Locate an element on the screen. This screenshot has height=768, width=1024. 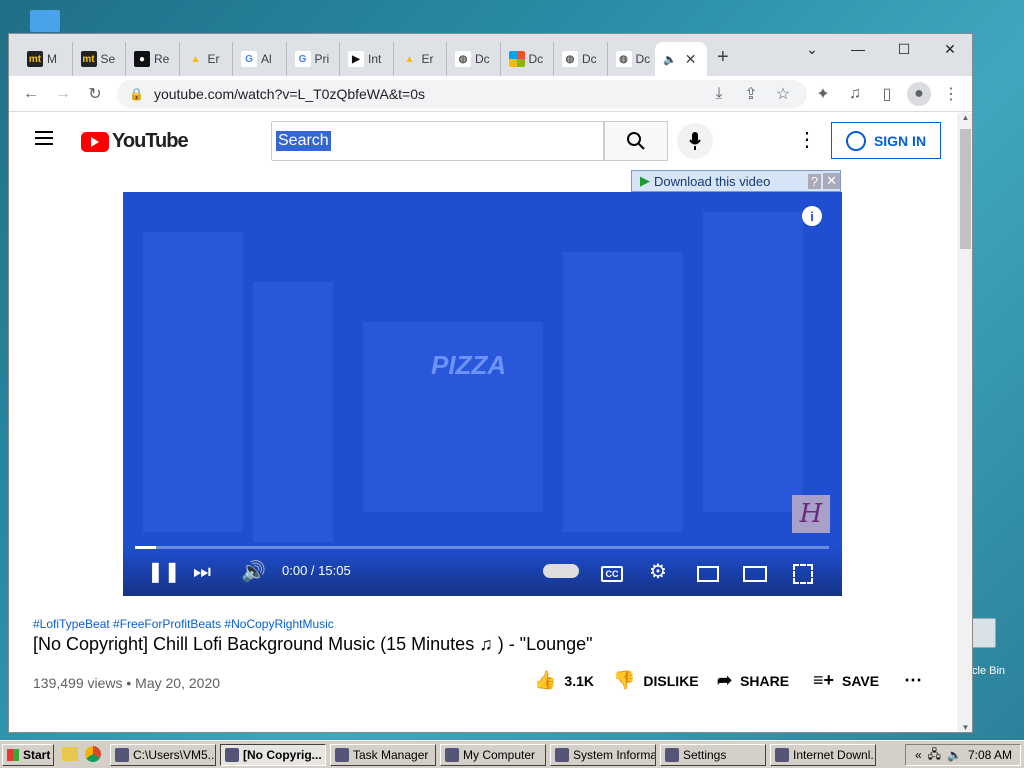
address-bar: 🔒 youtube.com/watch?v=L_T0zQbfeWA&t=0s is located at coordinates (462, 94).